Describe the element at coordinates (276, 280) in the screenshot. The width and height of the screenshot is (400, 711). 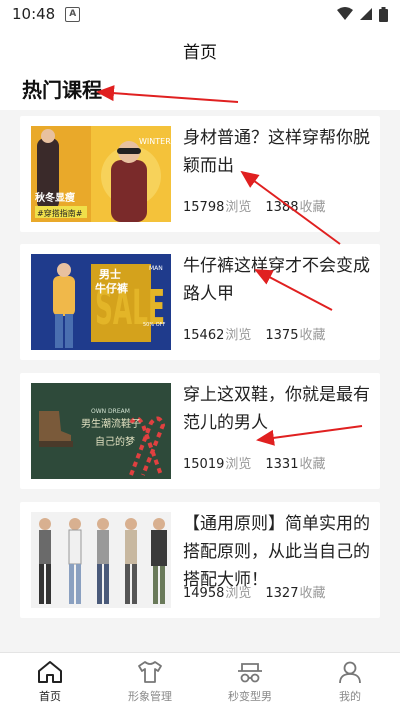
I see `course-title-2: 牛仔裤这样穿才不会变成路人甲` at that location.